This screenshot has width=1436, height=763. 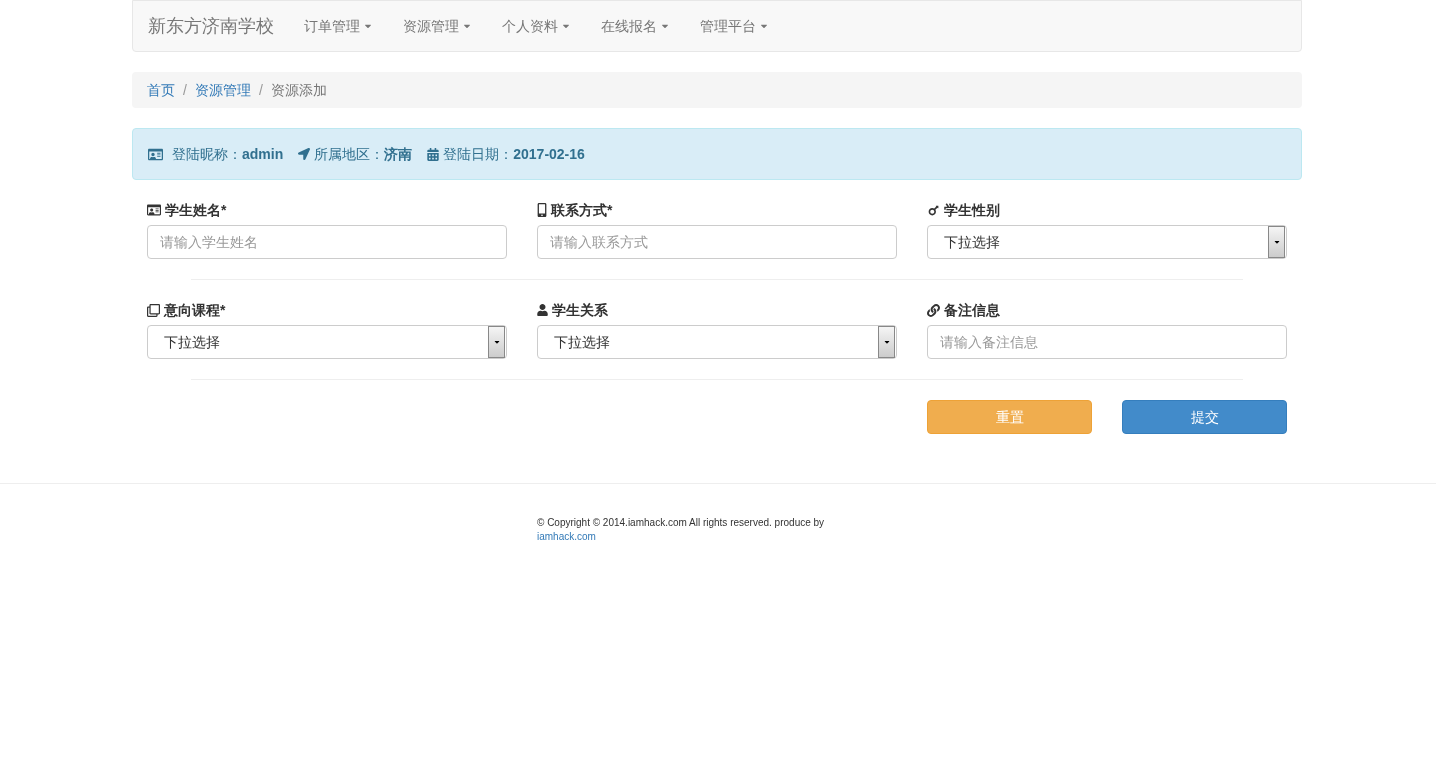 What do you see at coordinates (1107, 342) in the screenshot?
I see `text-field: 请输入备注信息` at bounding box center [1107, 342].